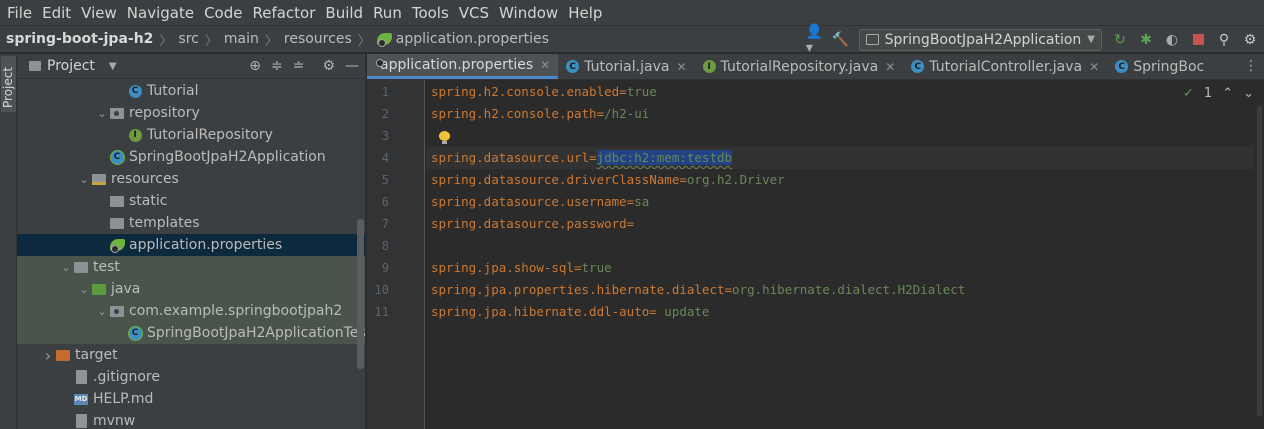 The height and width of the screenshot is (429, 1264). I want to click on editor-tab: C Tutorial.java ✕, so click(626, 66).